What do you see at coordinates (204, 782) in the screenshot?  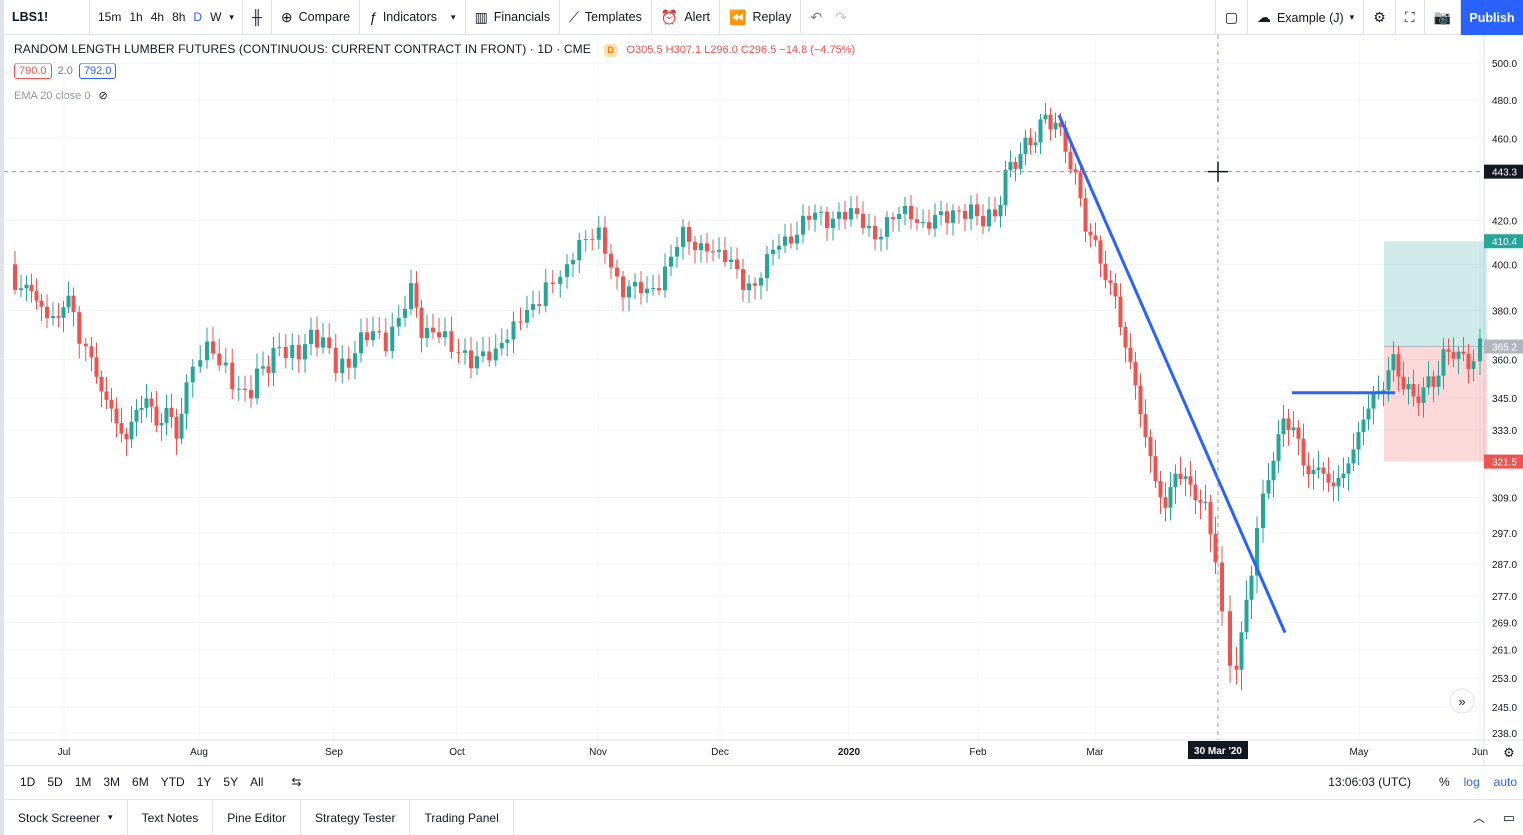 I see `range-1y: 1Y` at bounding box center [204, 782].